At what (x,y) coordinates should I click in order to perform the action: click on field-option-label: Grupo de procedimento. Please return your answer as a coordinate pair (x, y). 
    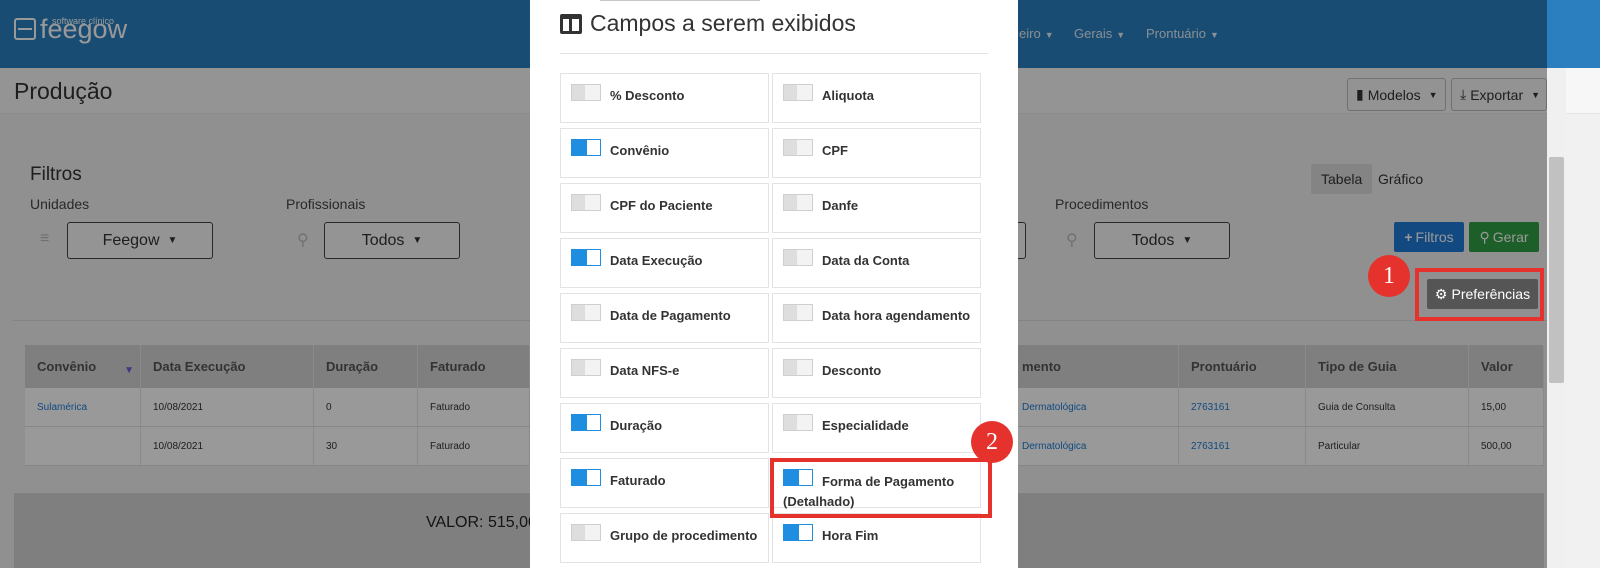
    Looking at the image, I should click on (684, 535).